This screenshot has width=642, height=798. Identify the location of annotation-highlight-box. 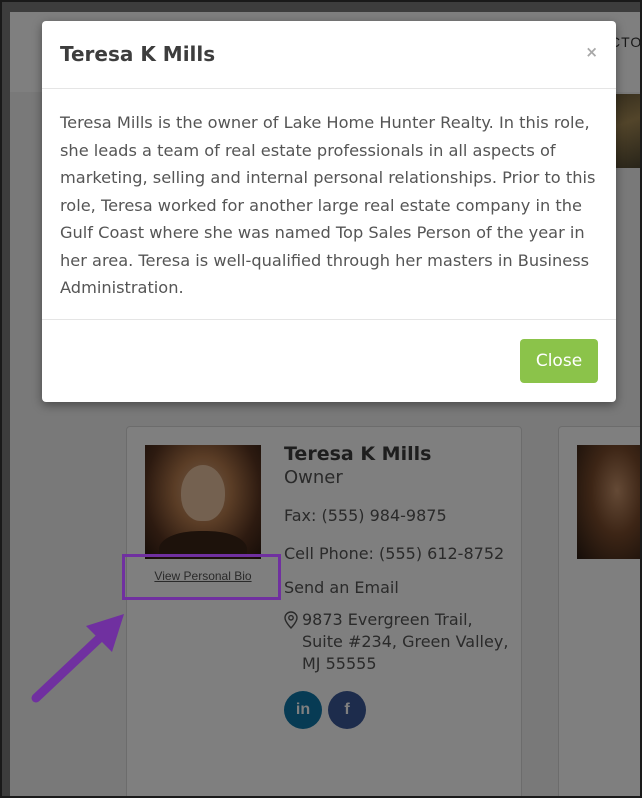
(201, 577).